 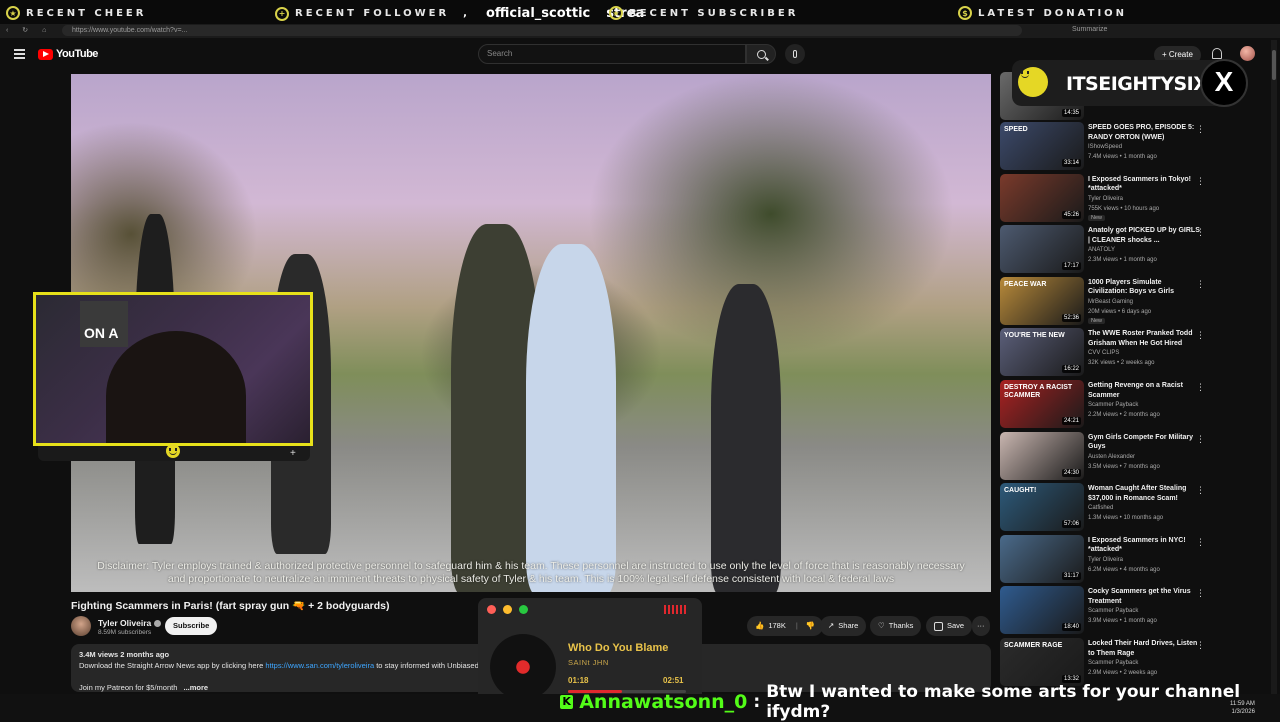 What do you see at coordinates (785, 626) in the screenshot?
I see `like-button: 👍 178K | 👎` at bounding box center [785, 626].